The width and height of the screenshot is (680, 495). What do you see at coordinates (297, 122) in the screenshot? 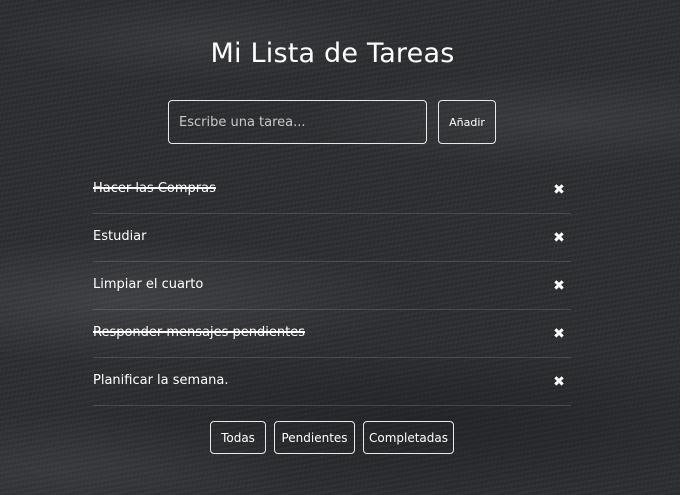
I see `task-input` at bounding box center [297, 122].